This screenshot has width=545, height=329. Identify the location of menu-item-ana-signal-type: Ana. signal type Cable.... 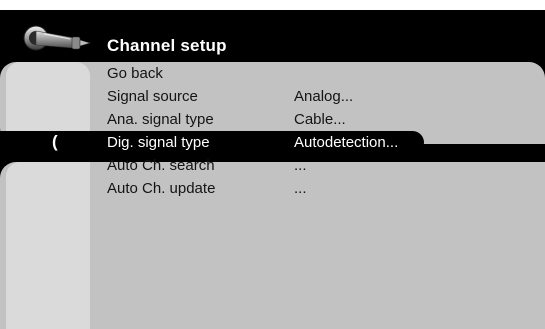
(272, 119).